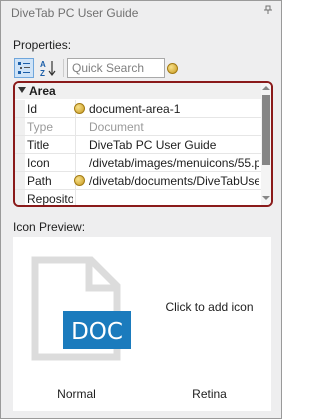 The image size is (320, 419). Describe the element at coordinates (50, 199) in the screenshot. I see `property-name: Repository` at that location.